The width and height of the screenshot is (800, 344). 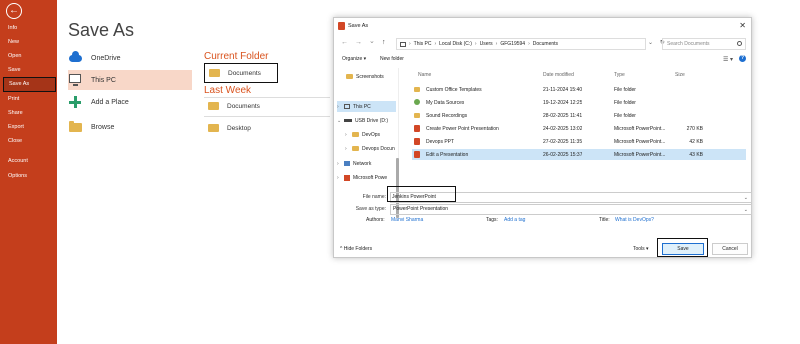 What do you see at coordinates (512, 44) in the screenshot?
I see `breadcrumb-user: GFG19594` at bounding box center [512, 44].